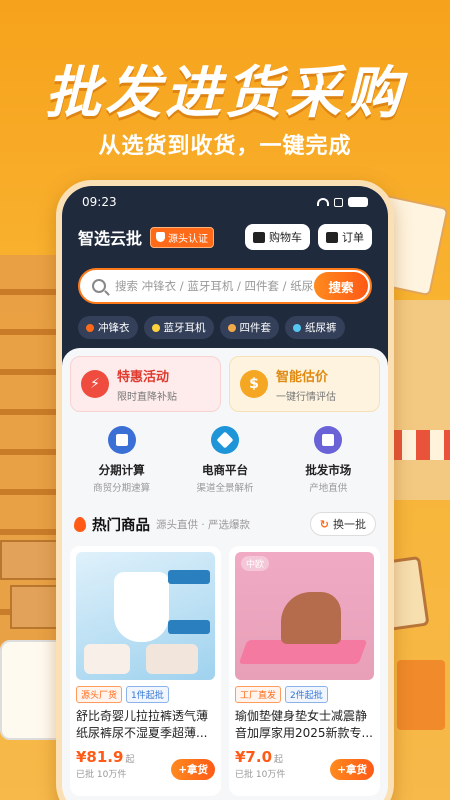 This screenshot has width=450, height=800. I want to click on wholesale-market-item: 批发市场 产地直供, so click(328, 460).